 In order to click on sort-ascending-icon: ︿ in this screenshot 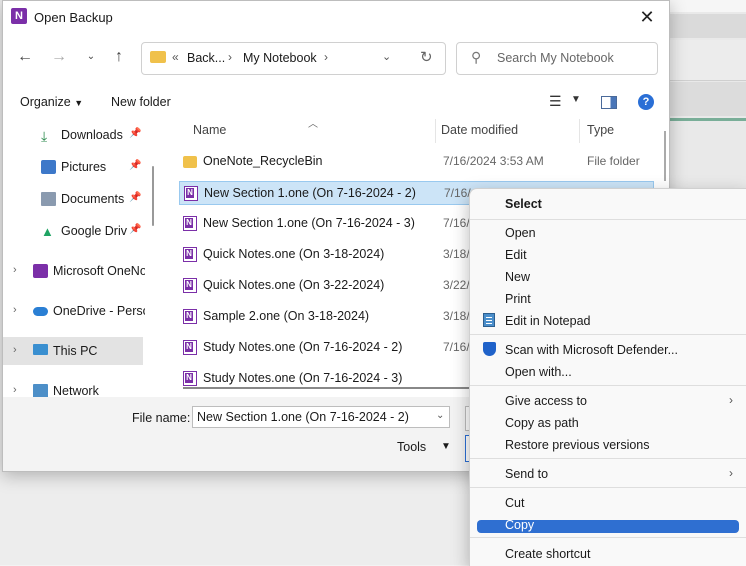, I will do `click(313, 124)`.